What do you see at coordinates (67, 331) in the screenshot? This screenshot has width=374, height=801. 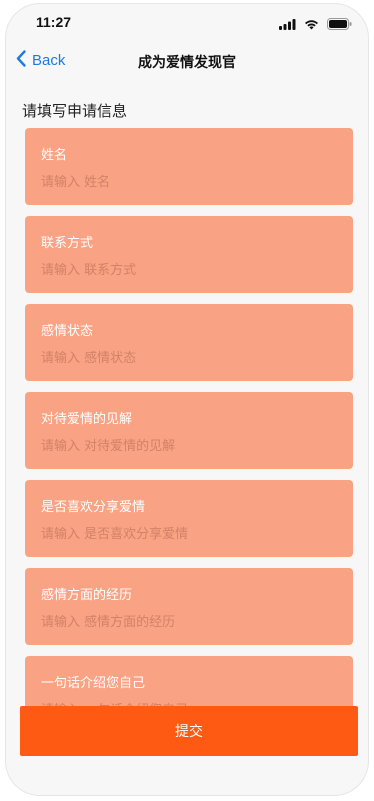 I see `field-label: 感情状态` at bounding box center [67, 331].